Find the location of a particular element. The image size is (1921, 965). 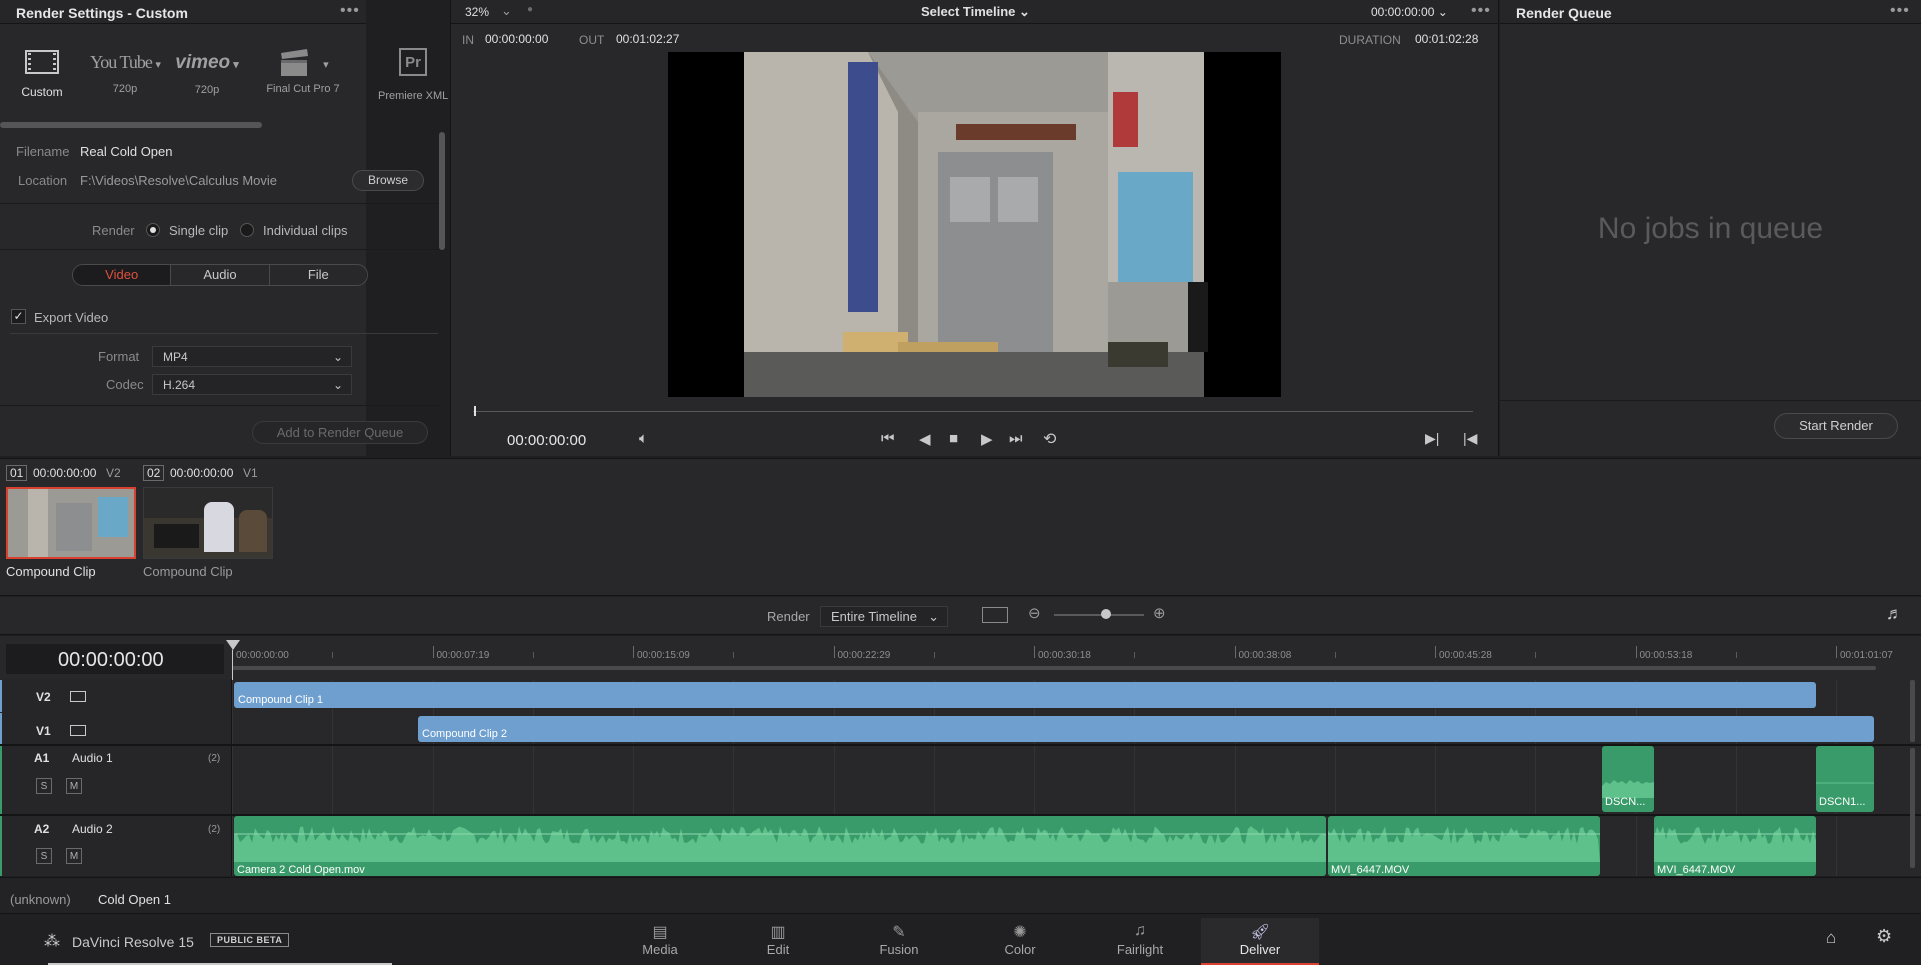

home-icon: ⌂ is located at coordinates (1831, 938).